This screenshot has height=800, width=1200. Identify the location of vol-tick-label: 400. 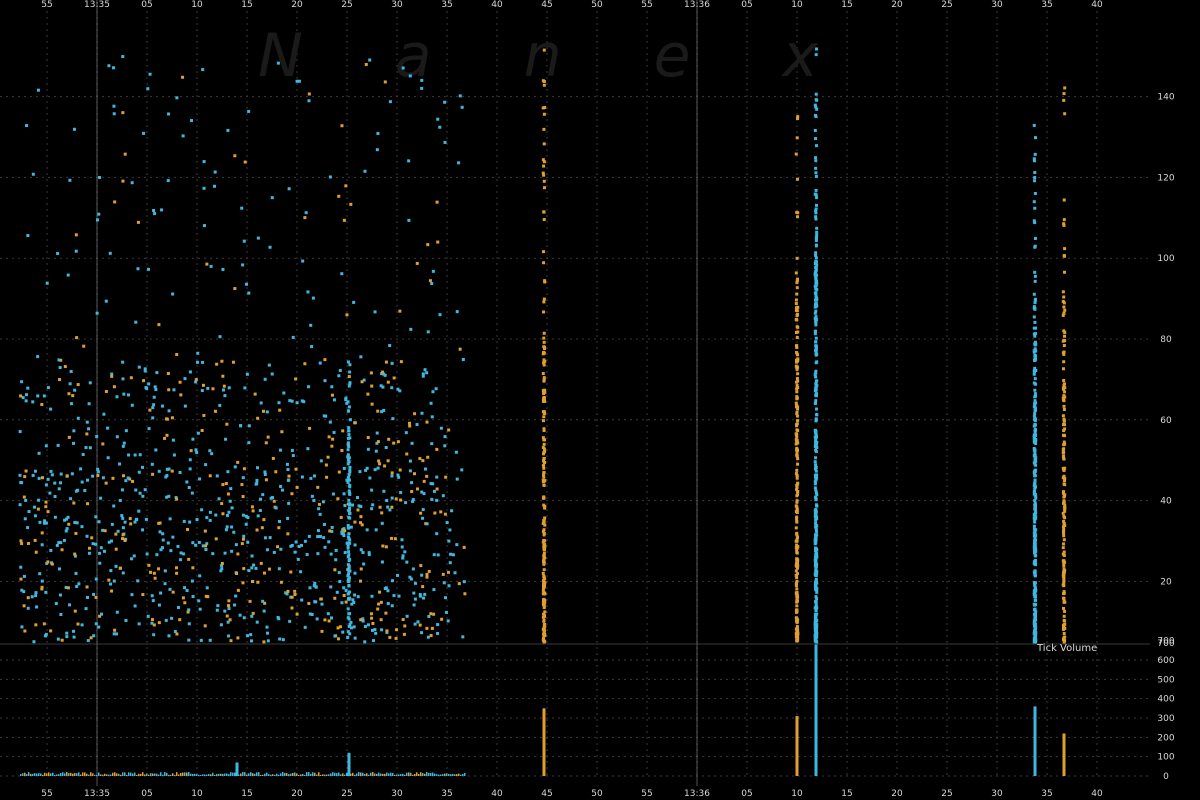
(1165, 700).